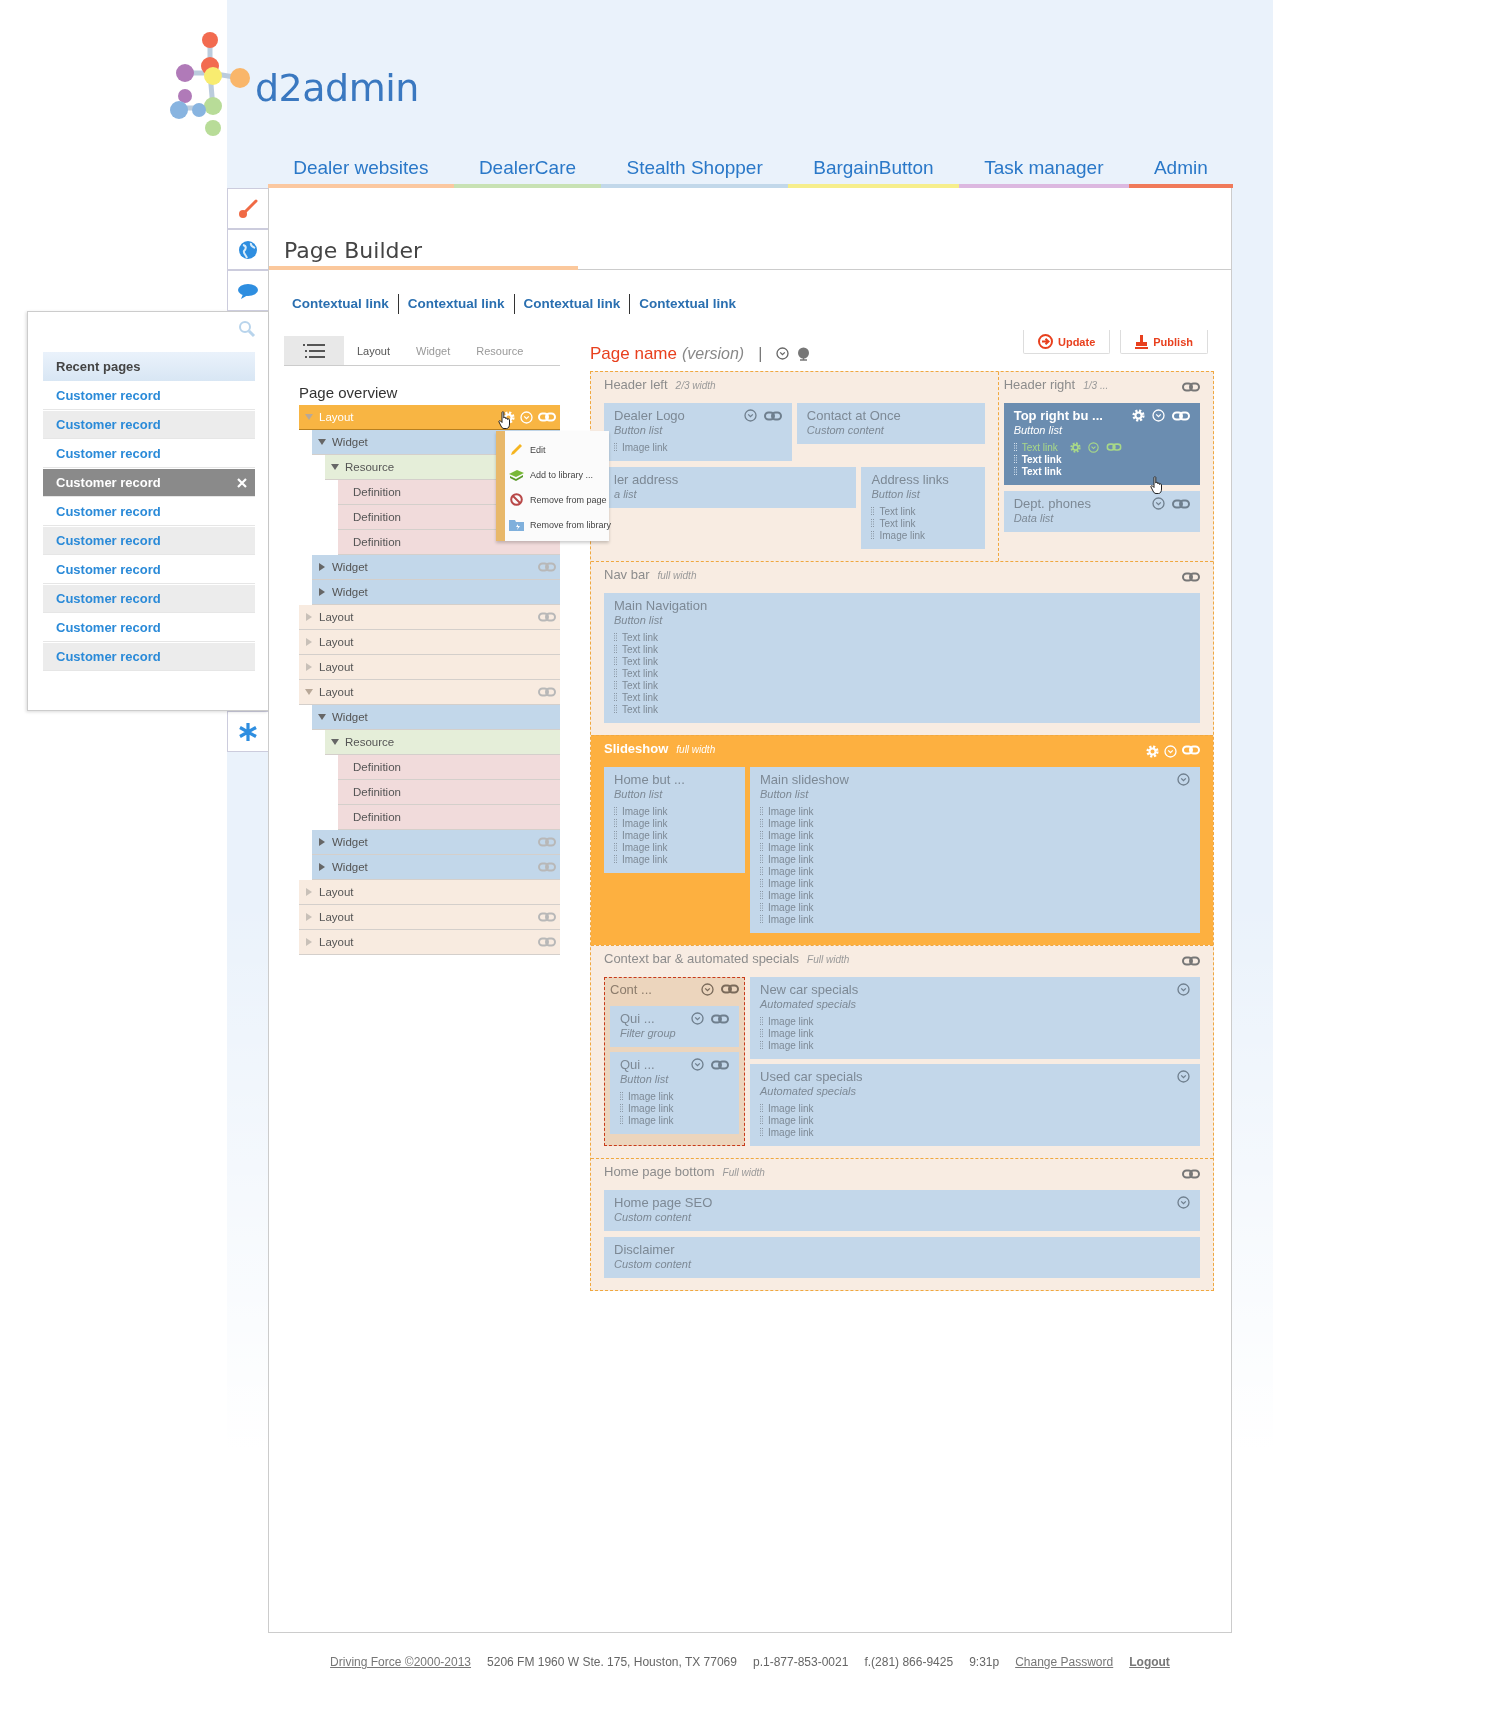 The image size is (1500, 1721). I want to click on widget-title: Disclaimer, so click(644, 1249).